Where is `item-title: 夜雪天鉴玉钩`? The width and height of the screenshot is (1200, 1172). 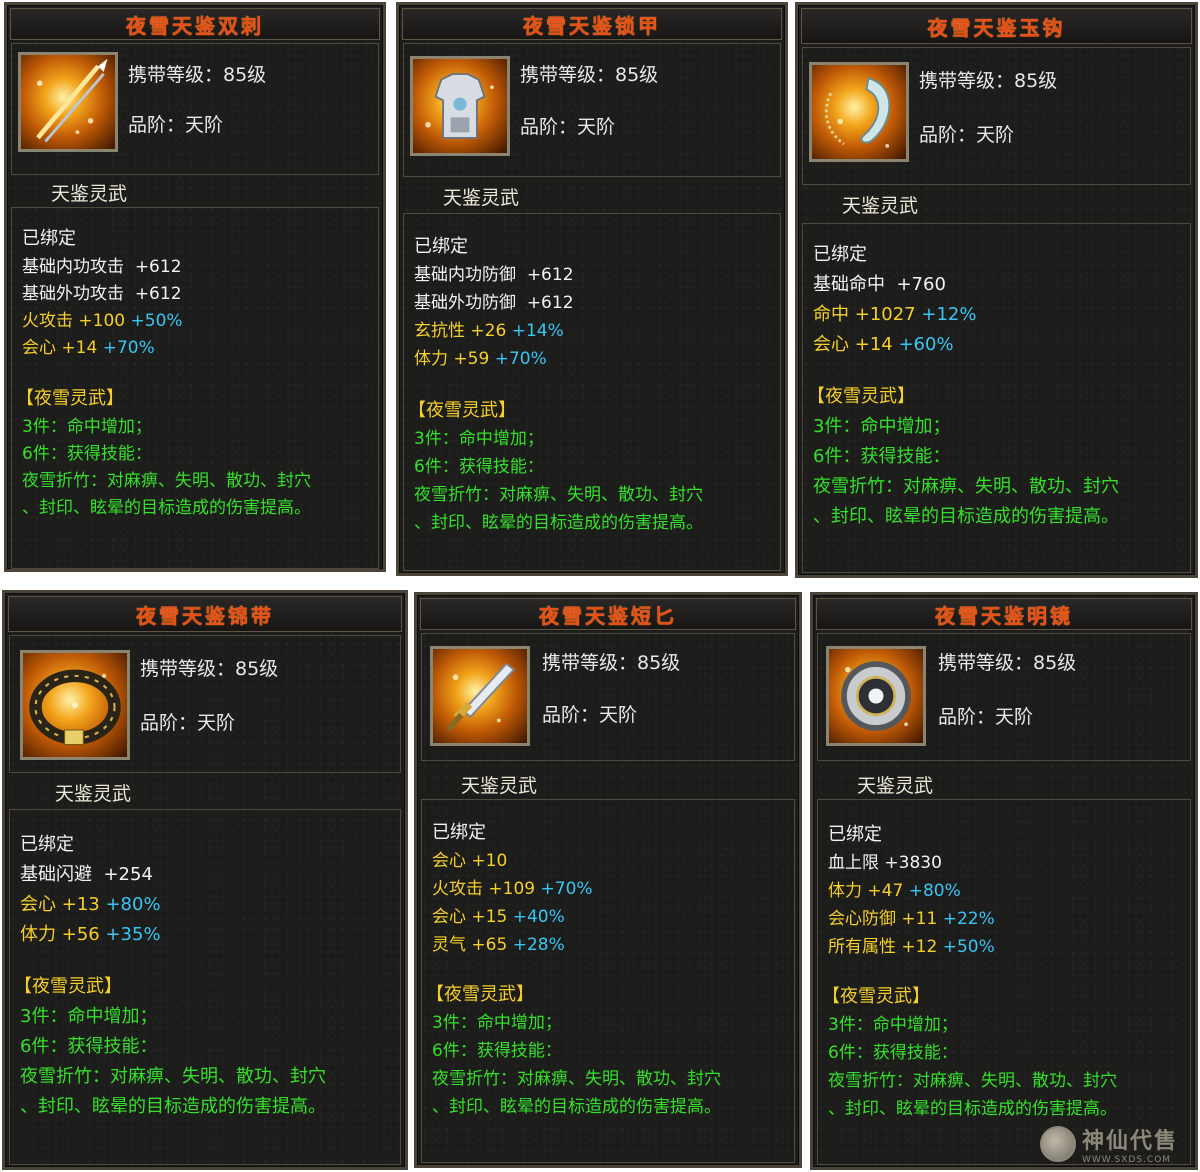
item-title: 夜雪天鉴玉钩 is located at coordinates (996, 27).